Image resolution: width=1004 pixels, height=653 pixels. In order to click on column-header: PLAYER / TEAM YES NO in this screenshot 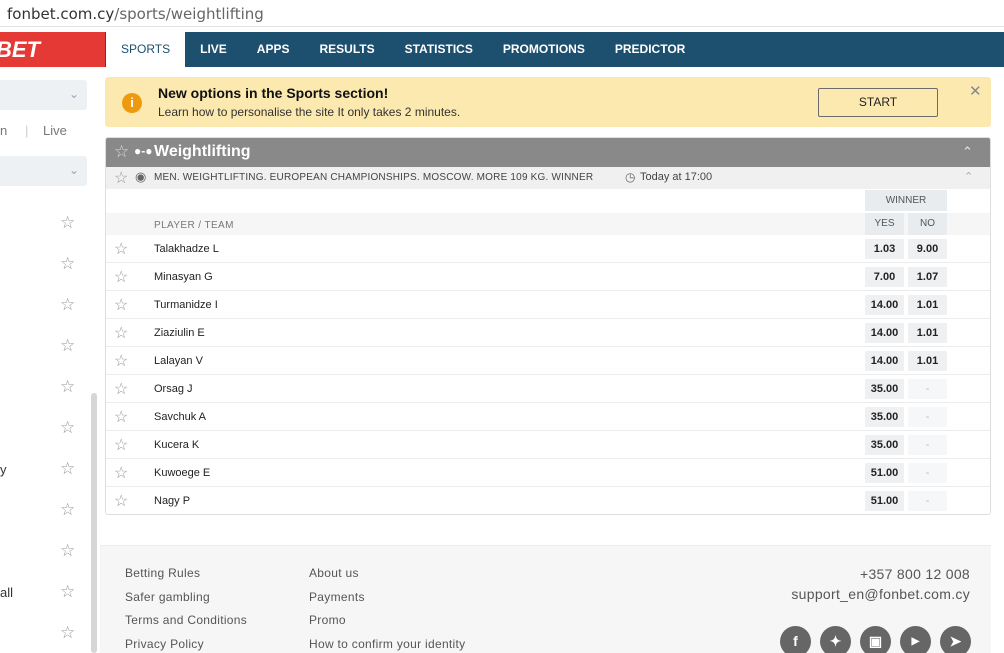, I will do `click(548, 224)`.